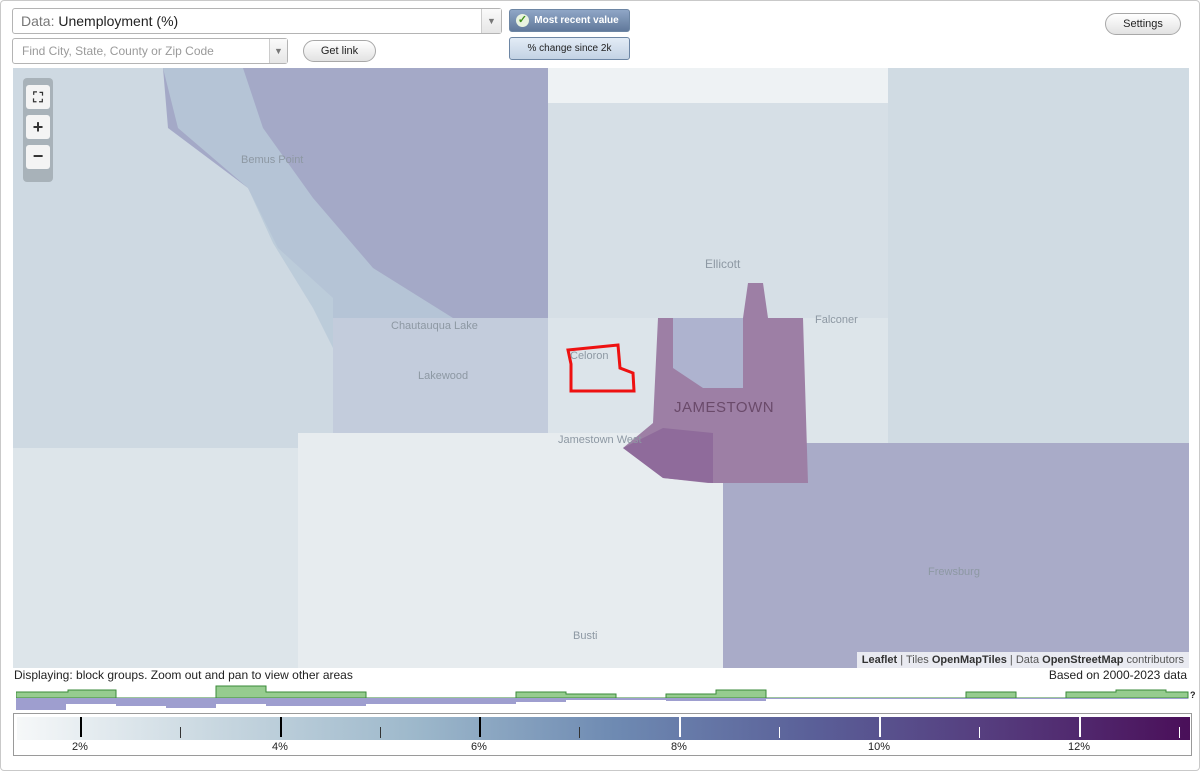 This screenshot has width=1200, height=771. I want to click on legend-label: 2%, so click(80, 747).